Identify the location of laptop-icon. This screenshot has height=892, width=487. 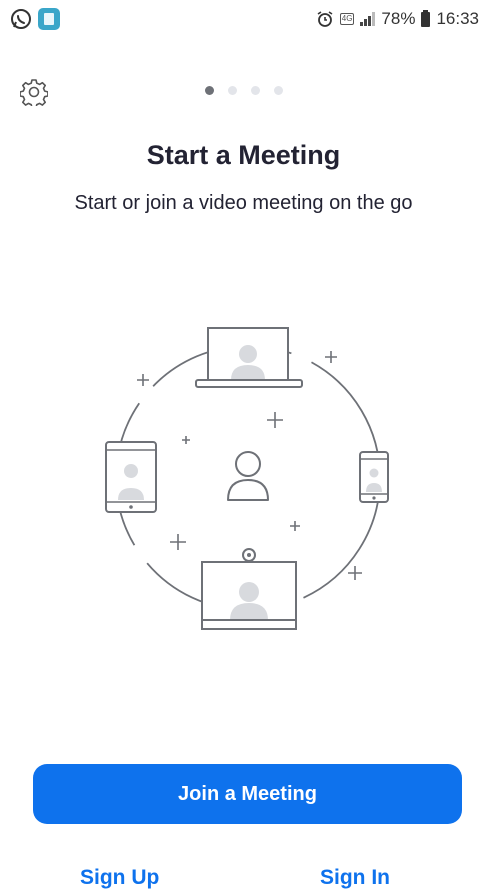
(249, 357).